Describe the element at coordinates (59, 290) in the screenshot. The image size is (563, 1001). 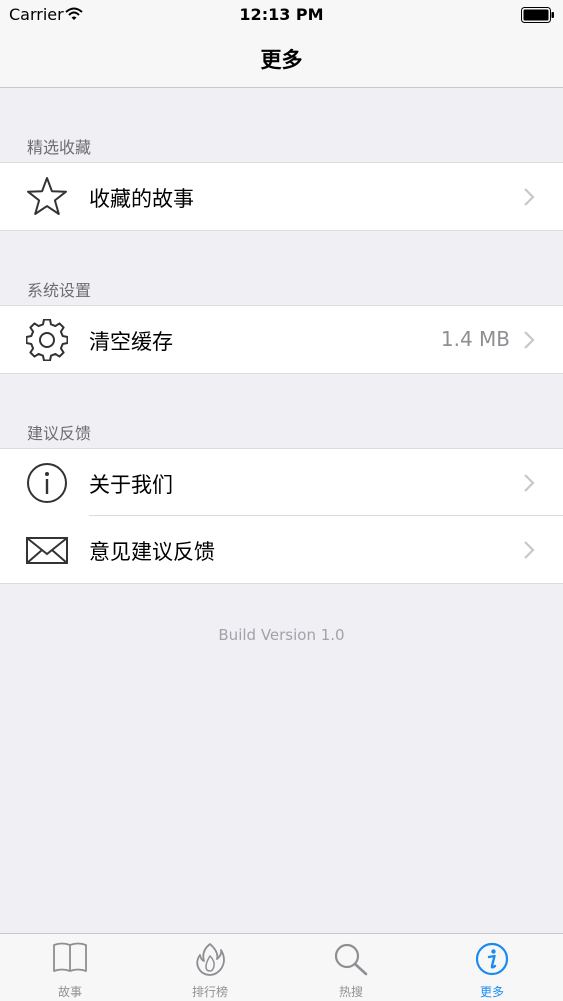
I see `section-header-settings: 系统设置` at that location.